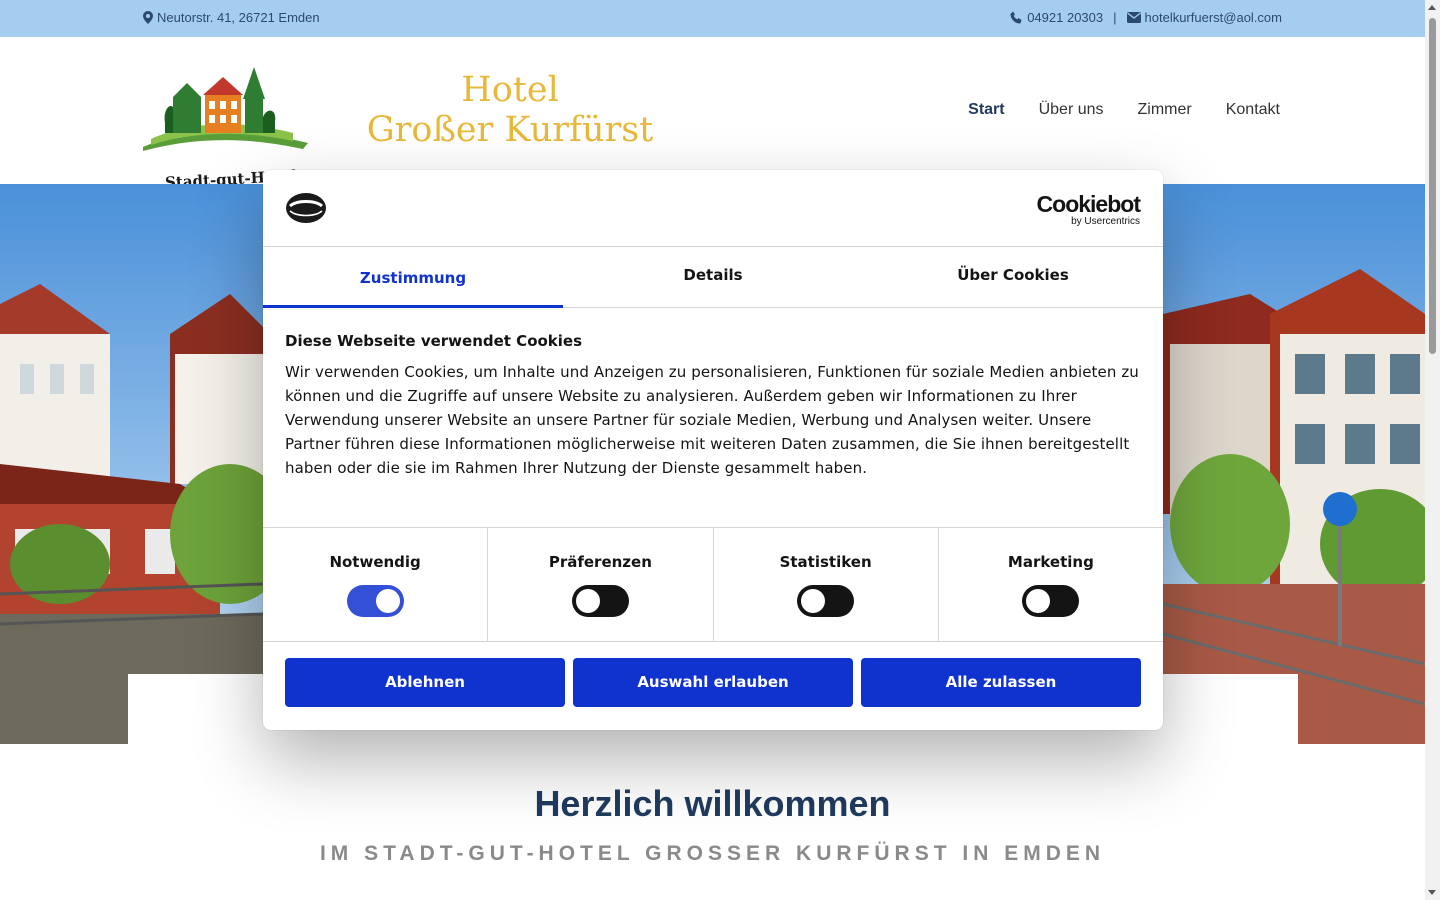 This screenshot has width=1440, height=900. I want to click on main-nav: Start Über uns Zimmer Kontakt, so click(1124, 110).